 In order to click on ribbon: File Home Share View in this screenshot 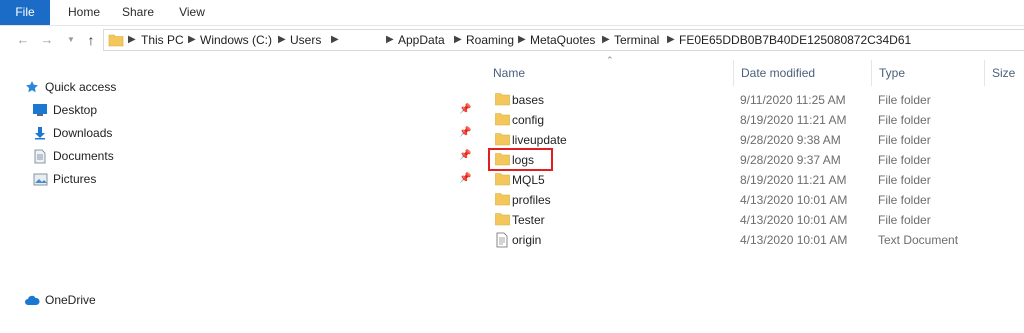, I will do `click(512, 13)`.